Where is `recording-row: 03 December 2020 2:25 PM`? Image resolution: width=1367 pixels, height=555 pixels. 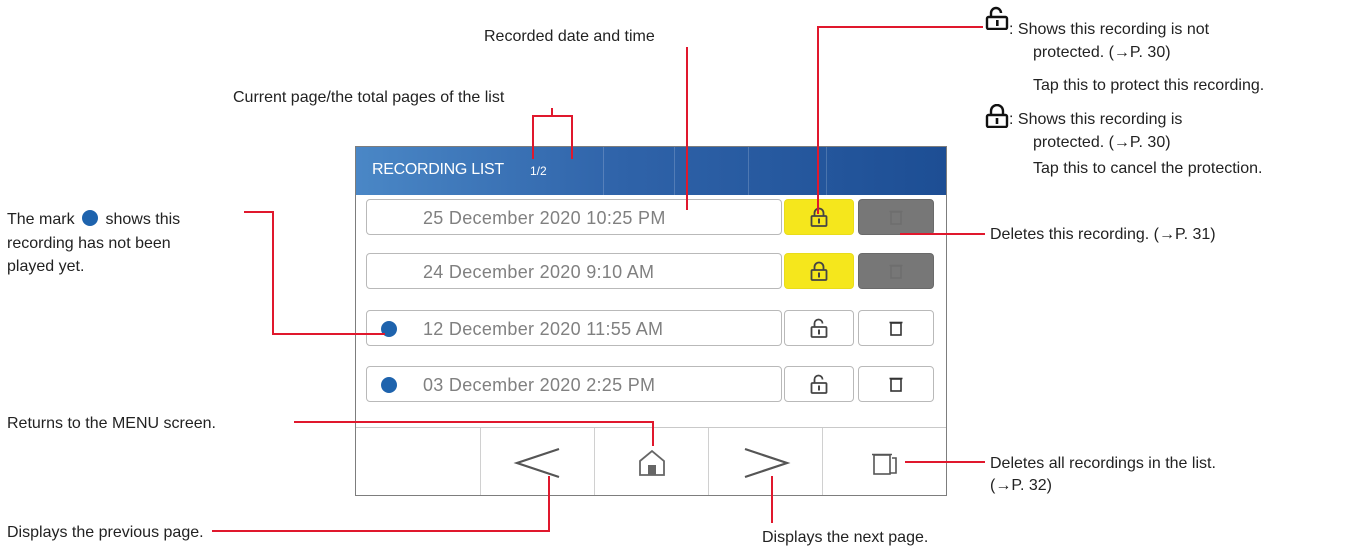 recording-row: 03 December 2020 2:25 PM is located at coordinates (650, 384).